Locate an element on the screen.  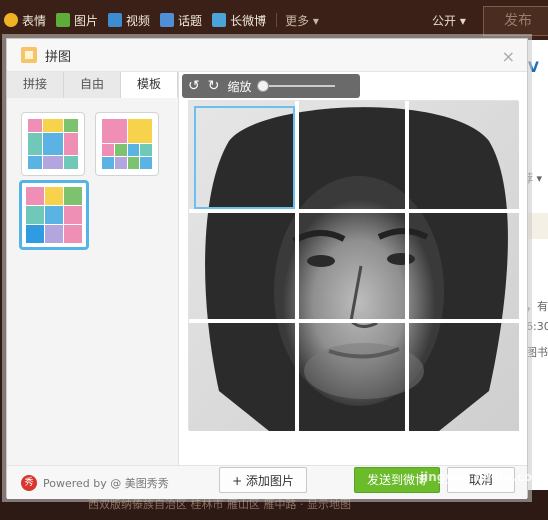
visibility-dropdown: 公开 ▾ is located at coordinates (449, 20).